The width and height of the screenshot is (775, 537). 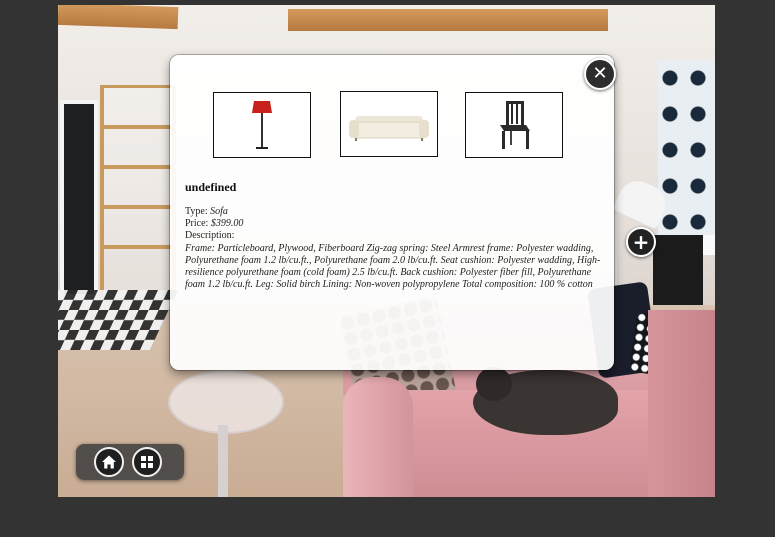 I want to click on product-thumbnails, so click(x=388, y=124).